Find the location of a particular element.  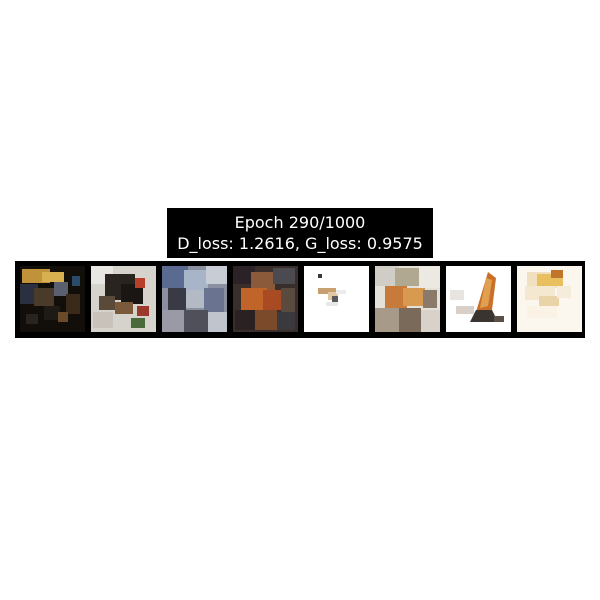

sample-grid is located at coordinates (300, 299).